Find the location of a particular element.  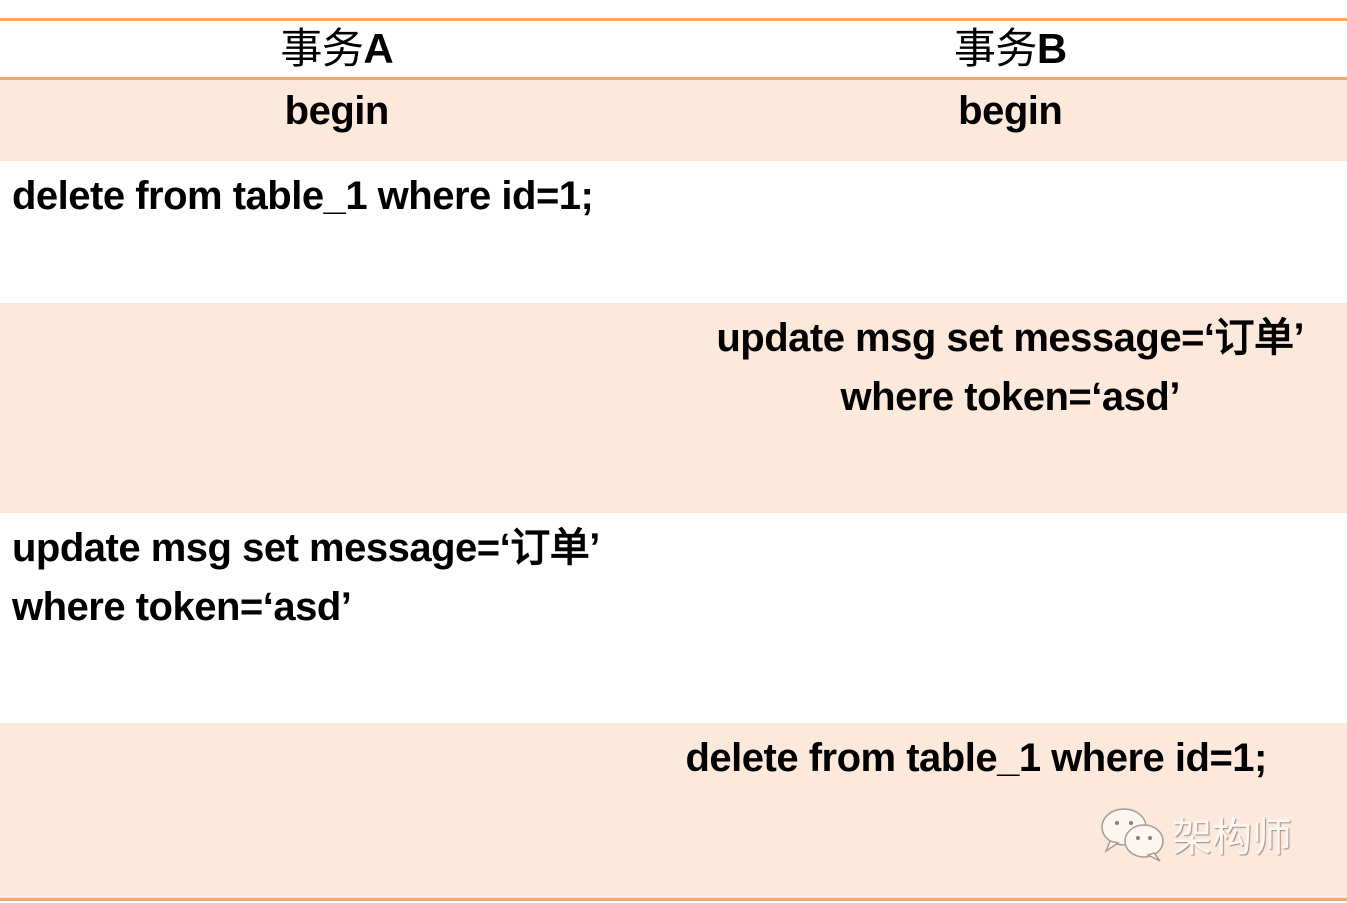

table-row: begin begin is located at coordinates (673, 120).